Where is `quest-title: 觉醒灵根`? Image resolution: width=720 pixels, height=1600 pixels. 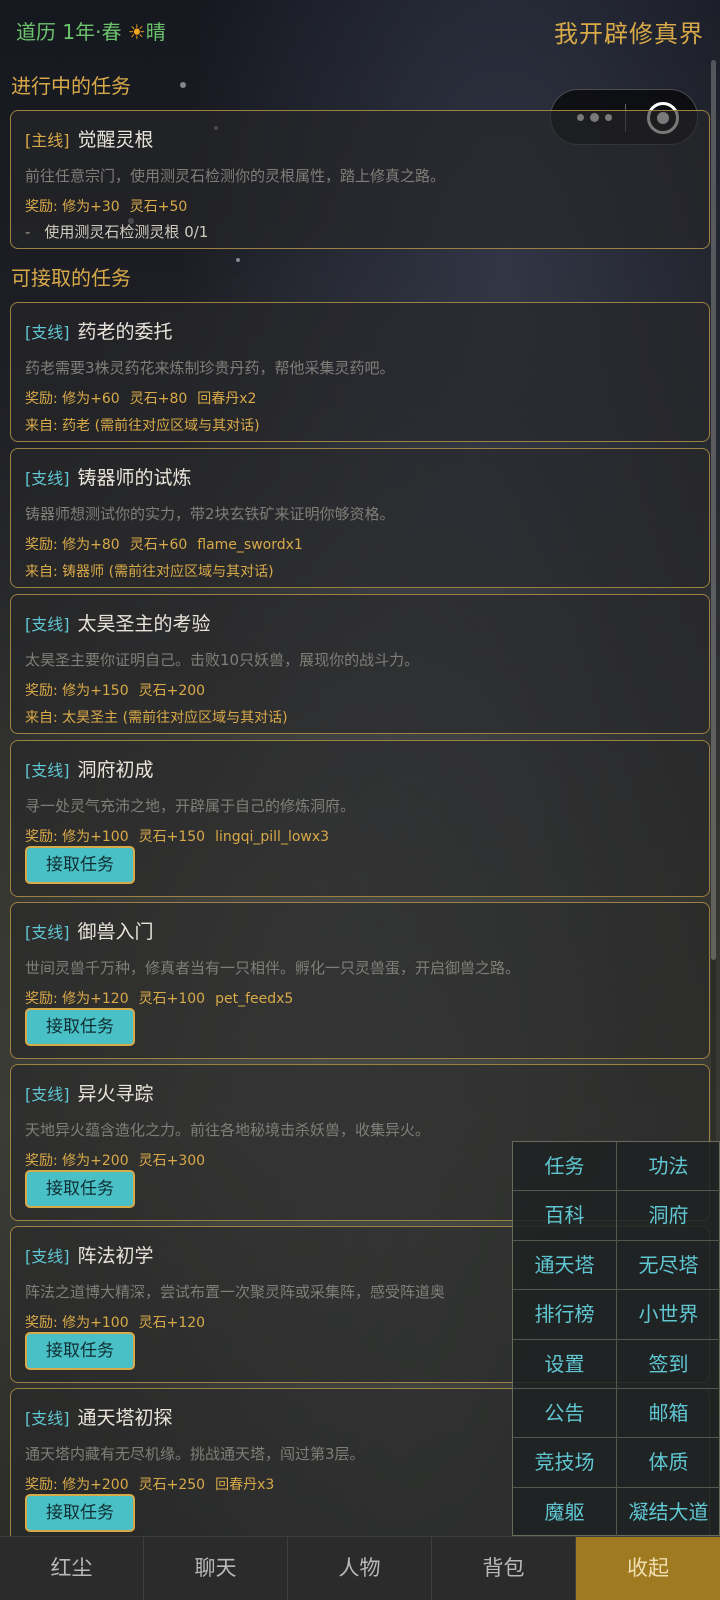 quest-title: 觉醒灵根 is located at coordinates (115, 140).